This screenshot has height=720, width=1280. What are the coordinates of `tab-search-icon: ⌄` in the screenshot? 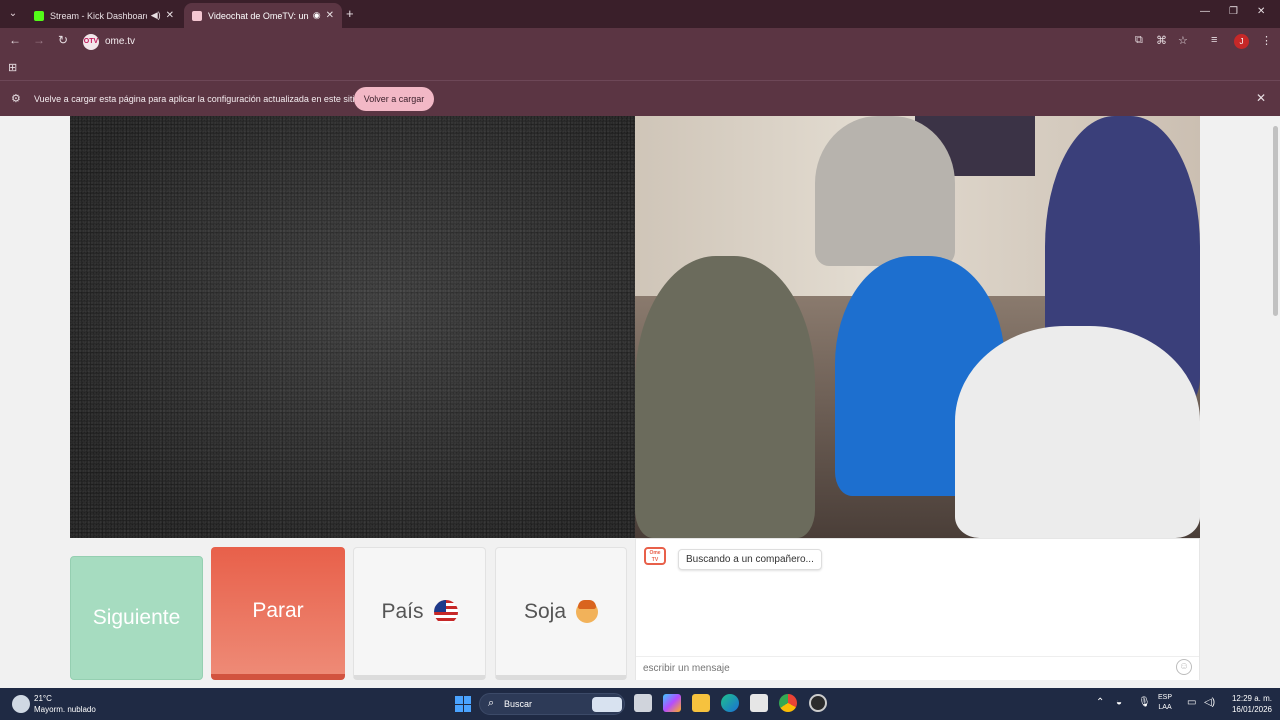 It's located at (13, 14).